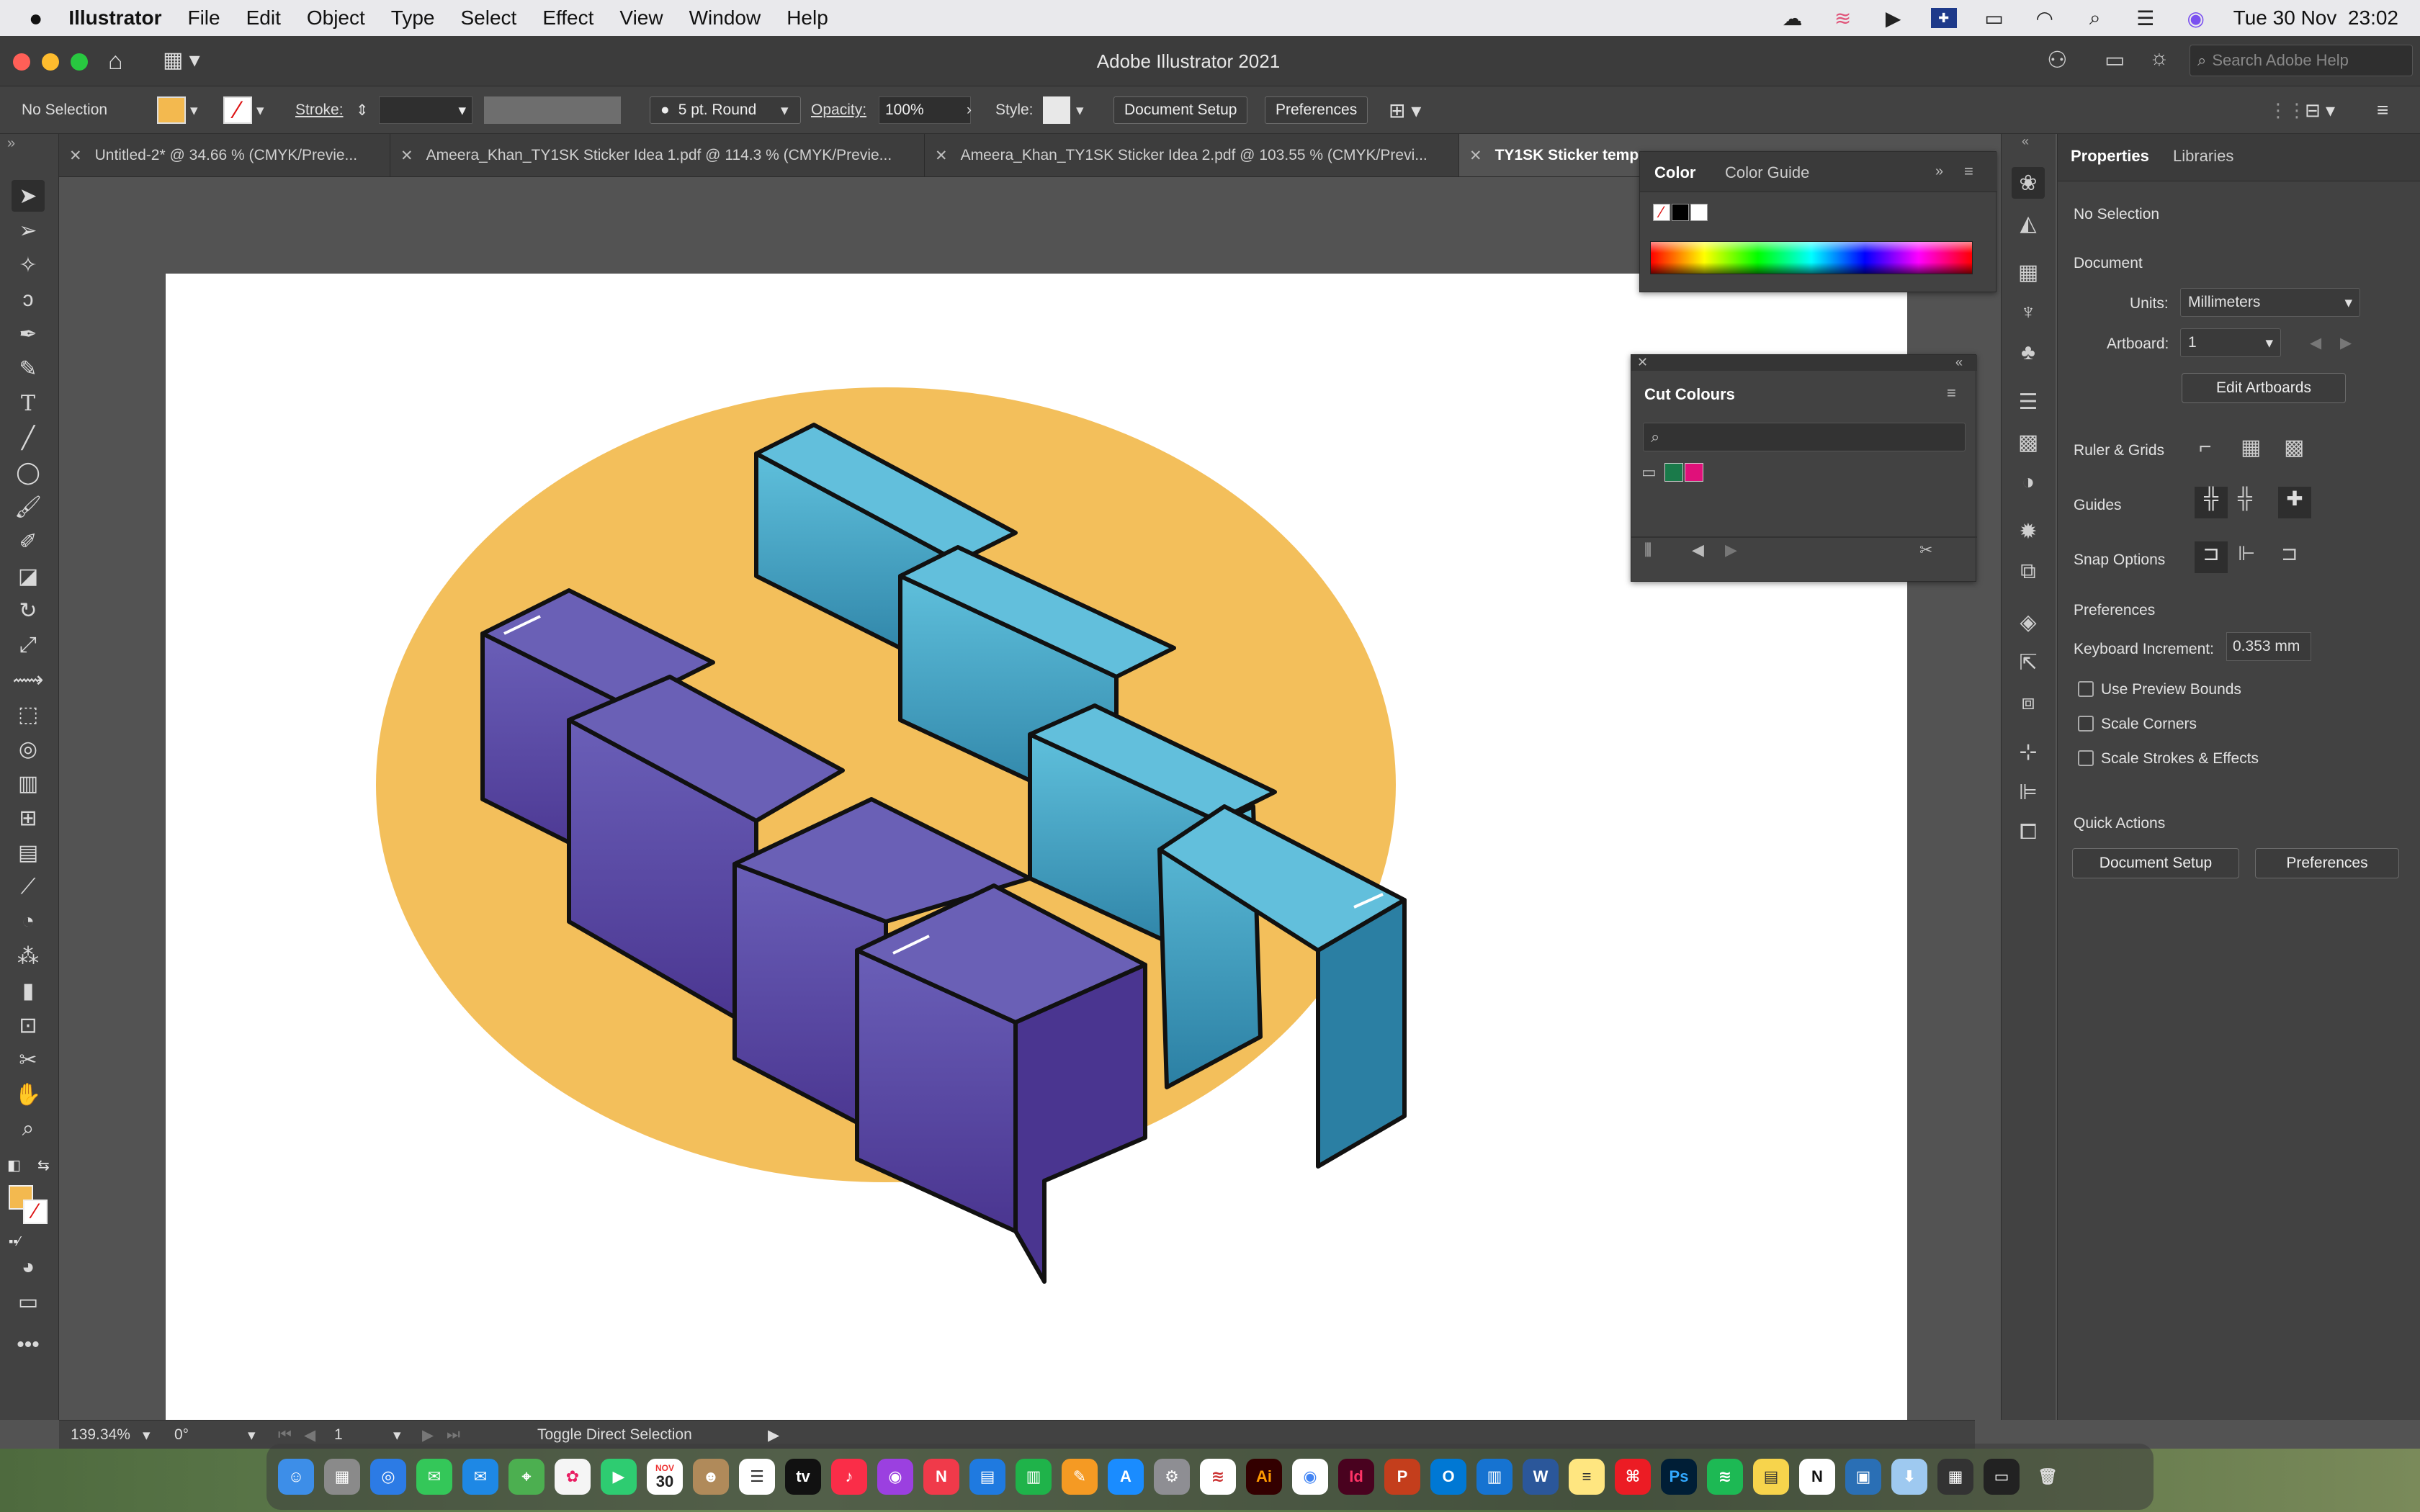 This screenshot has height=1512, width=2420. What do you see at coordinates (2057, 59) in the screenshot?
I see `share-user-icon: ⚇` at bounding box center [2057, 59].